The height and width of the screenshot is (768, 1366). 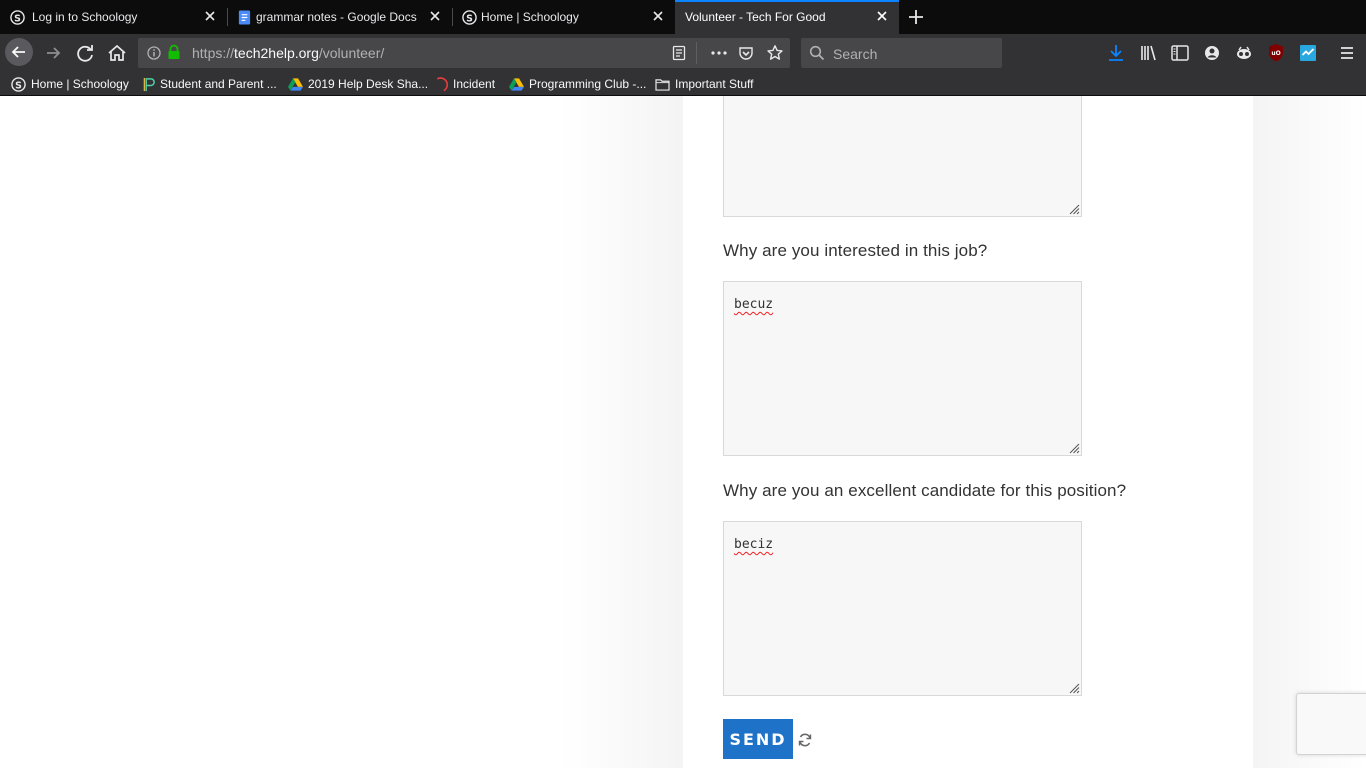 I want to click on bookmark-home-schoology: S Home | Schoology, so click(x=70, y=84).